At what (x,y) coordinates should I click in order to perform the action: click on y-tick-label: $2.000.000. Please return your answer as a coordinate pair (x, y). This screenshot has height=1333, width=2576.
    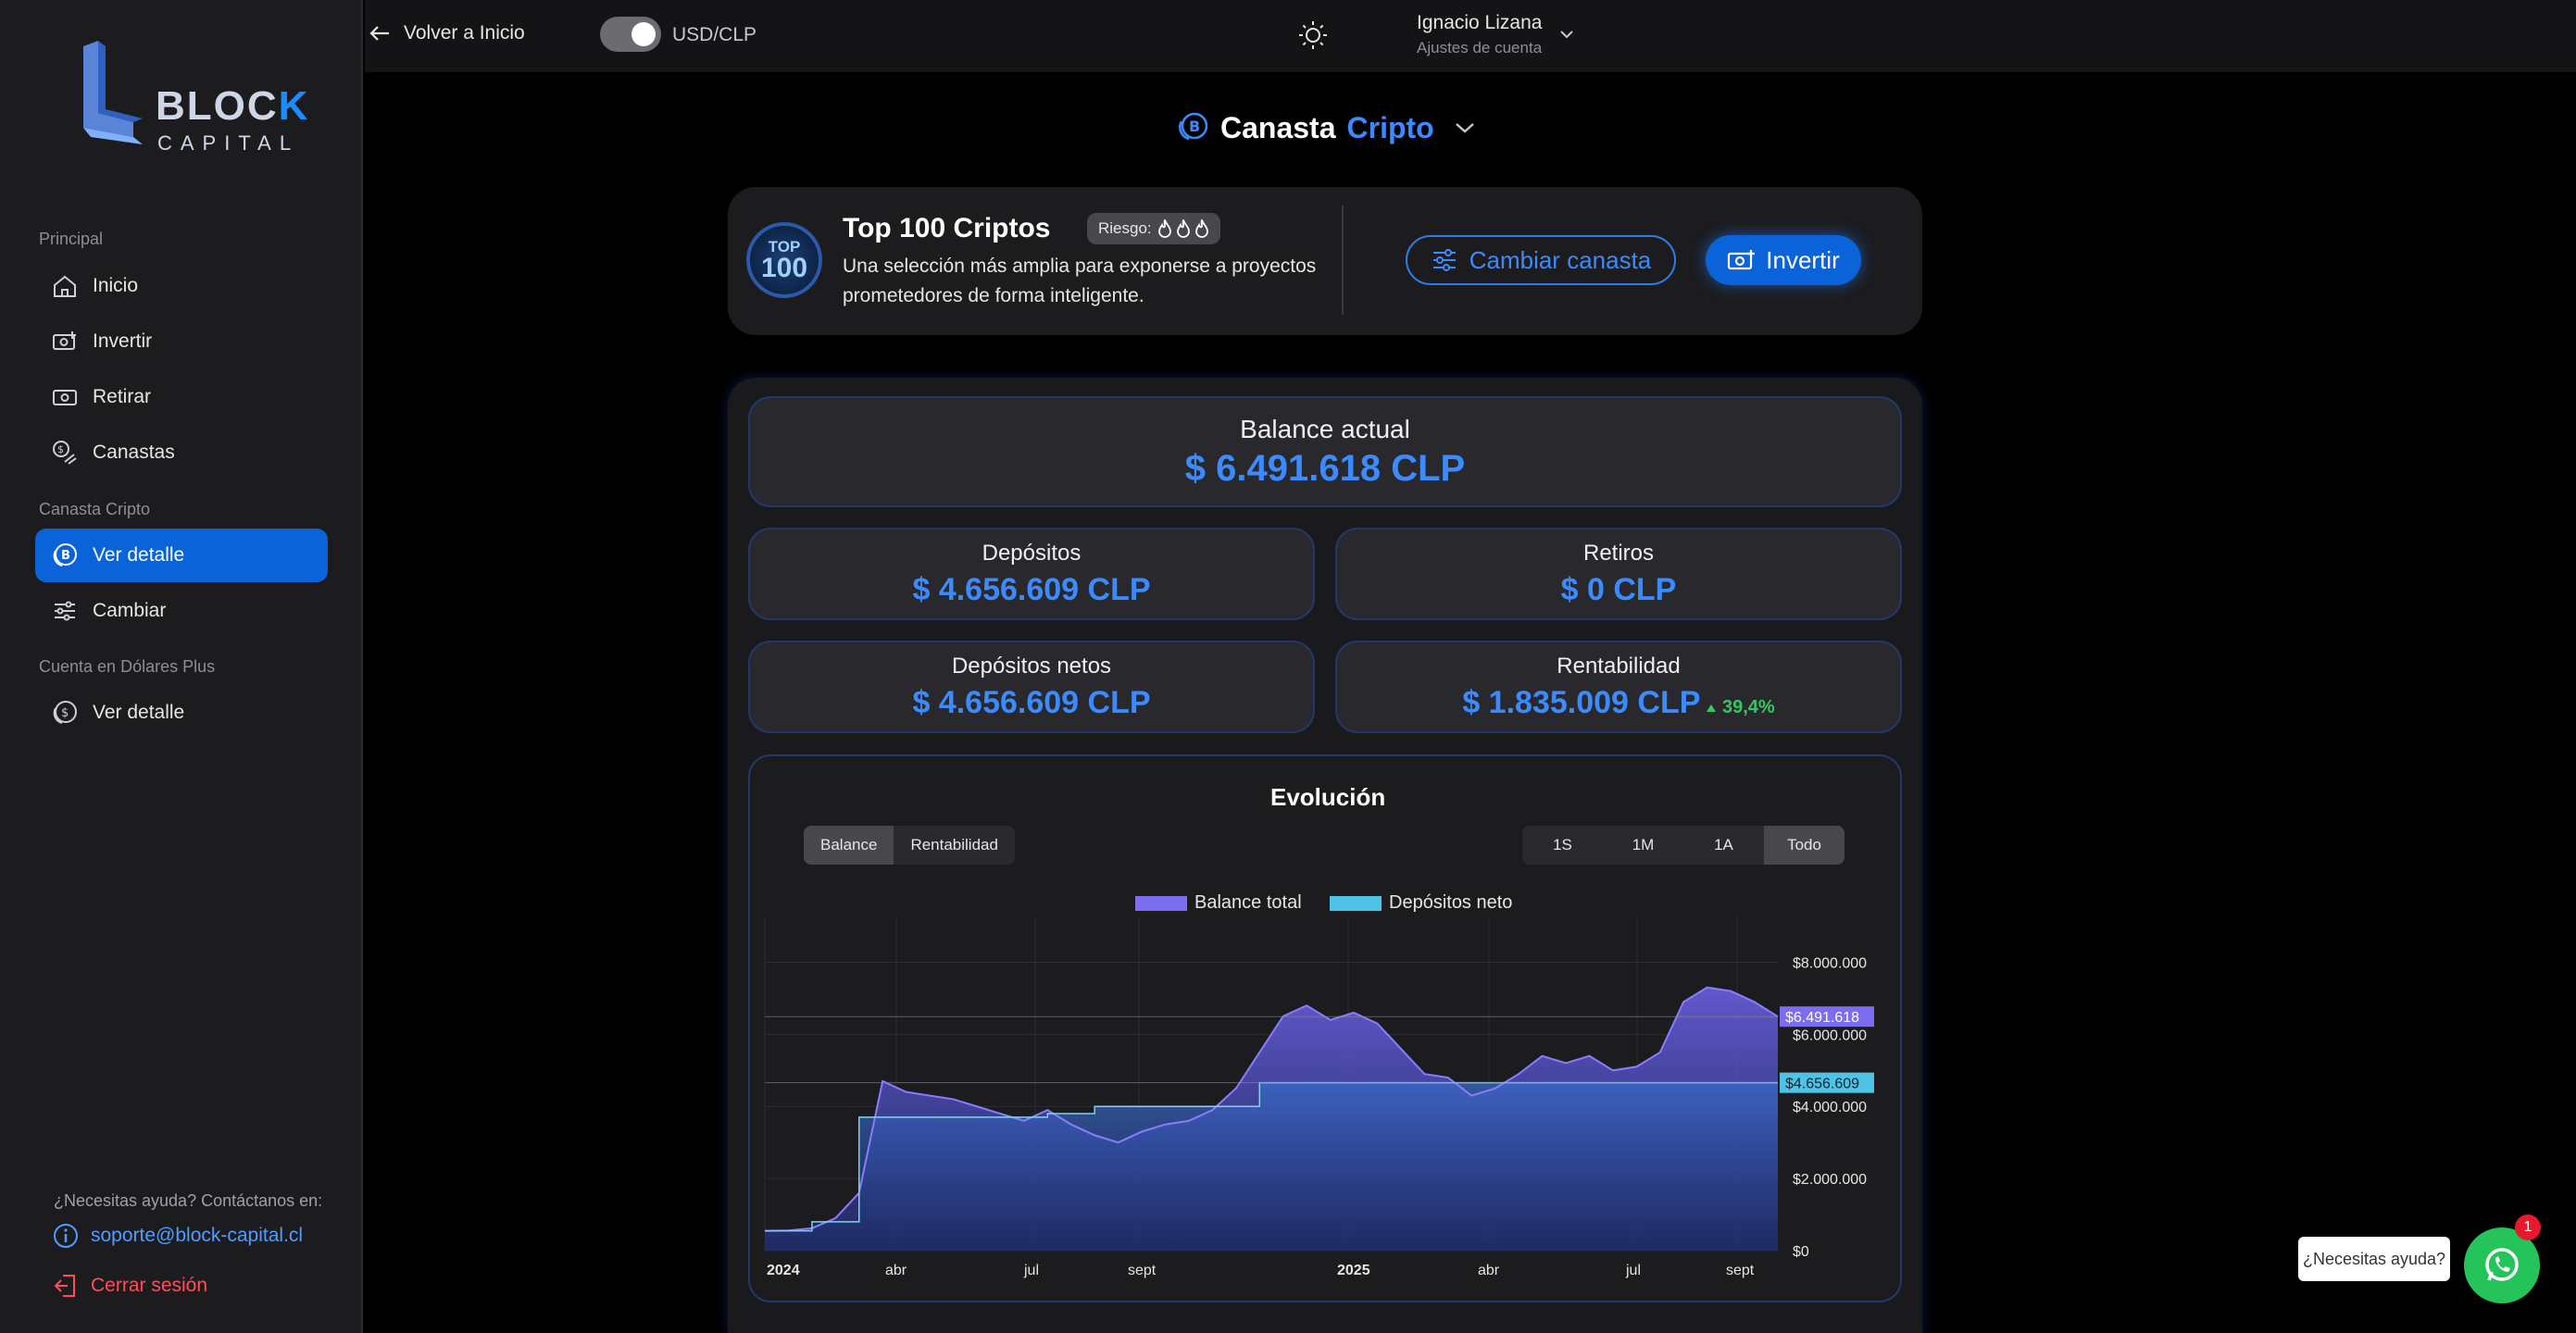
    Looking at the image, I should click on (1830, 1180).